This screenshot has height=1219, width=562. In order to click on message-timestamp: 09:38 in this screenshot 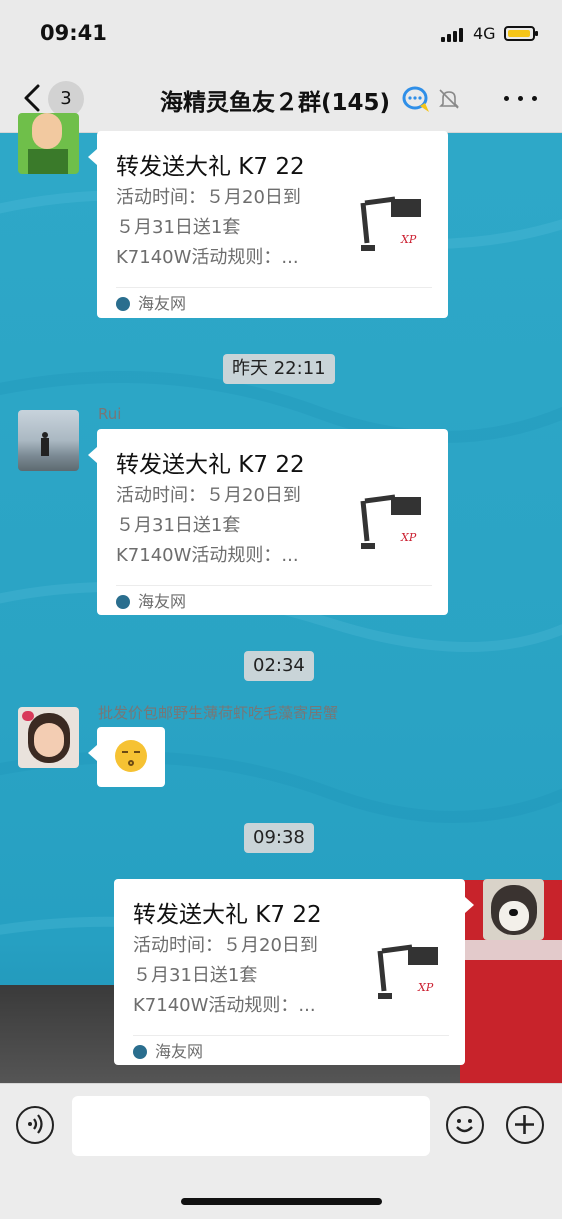, I will do `click(279, 838)`.